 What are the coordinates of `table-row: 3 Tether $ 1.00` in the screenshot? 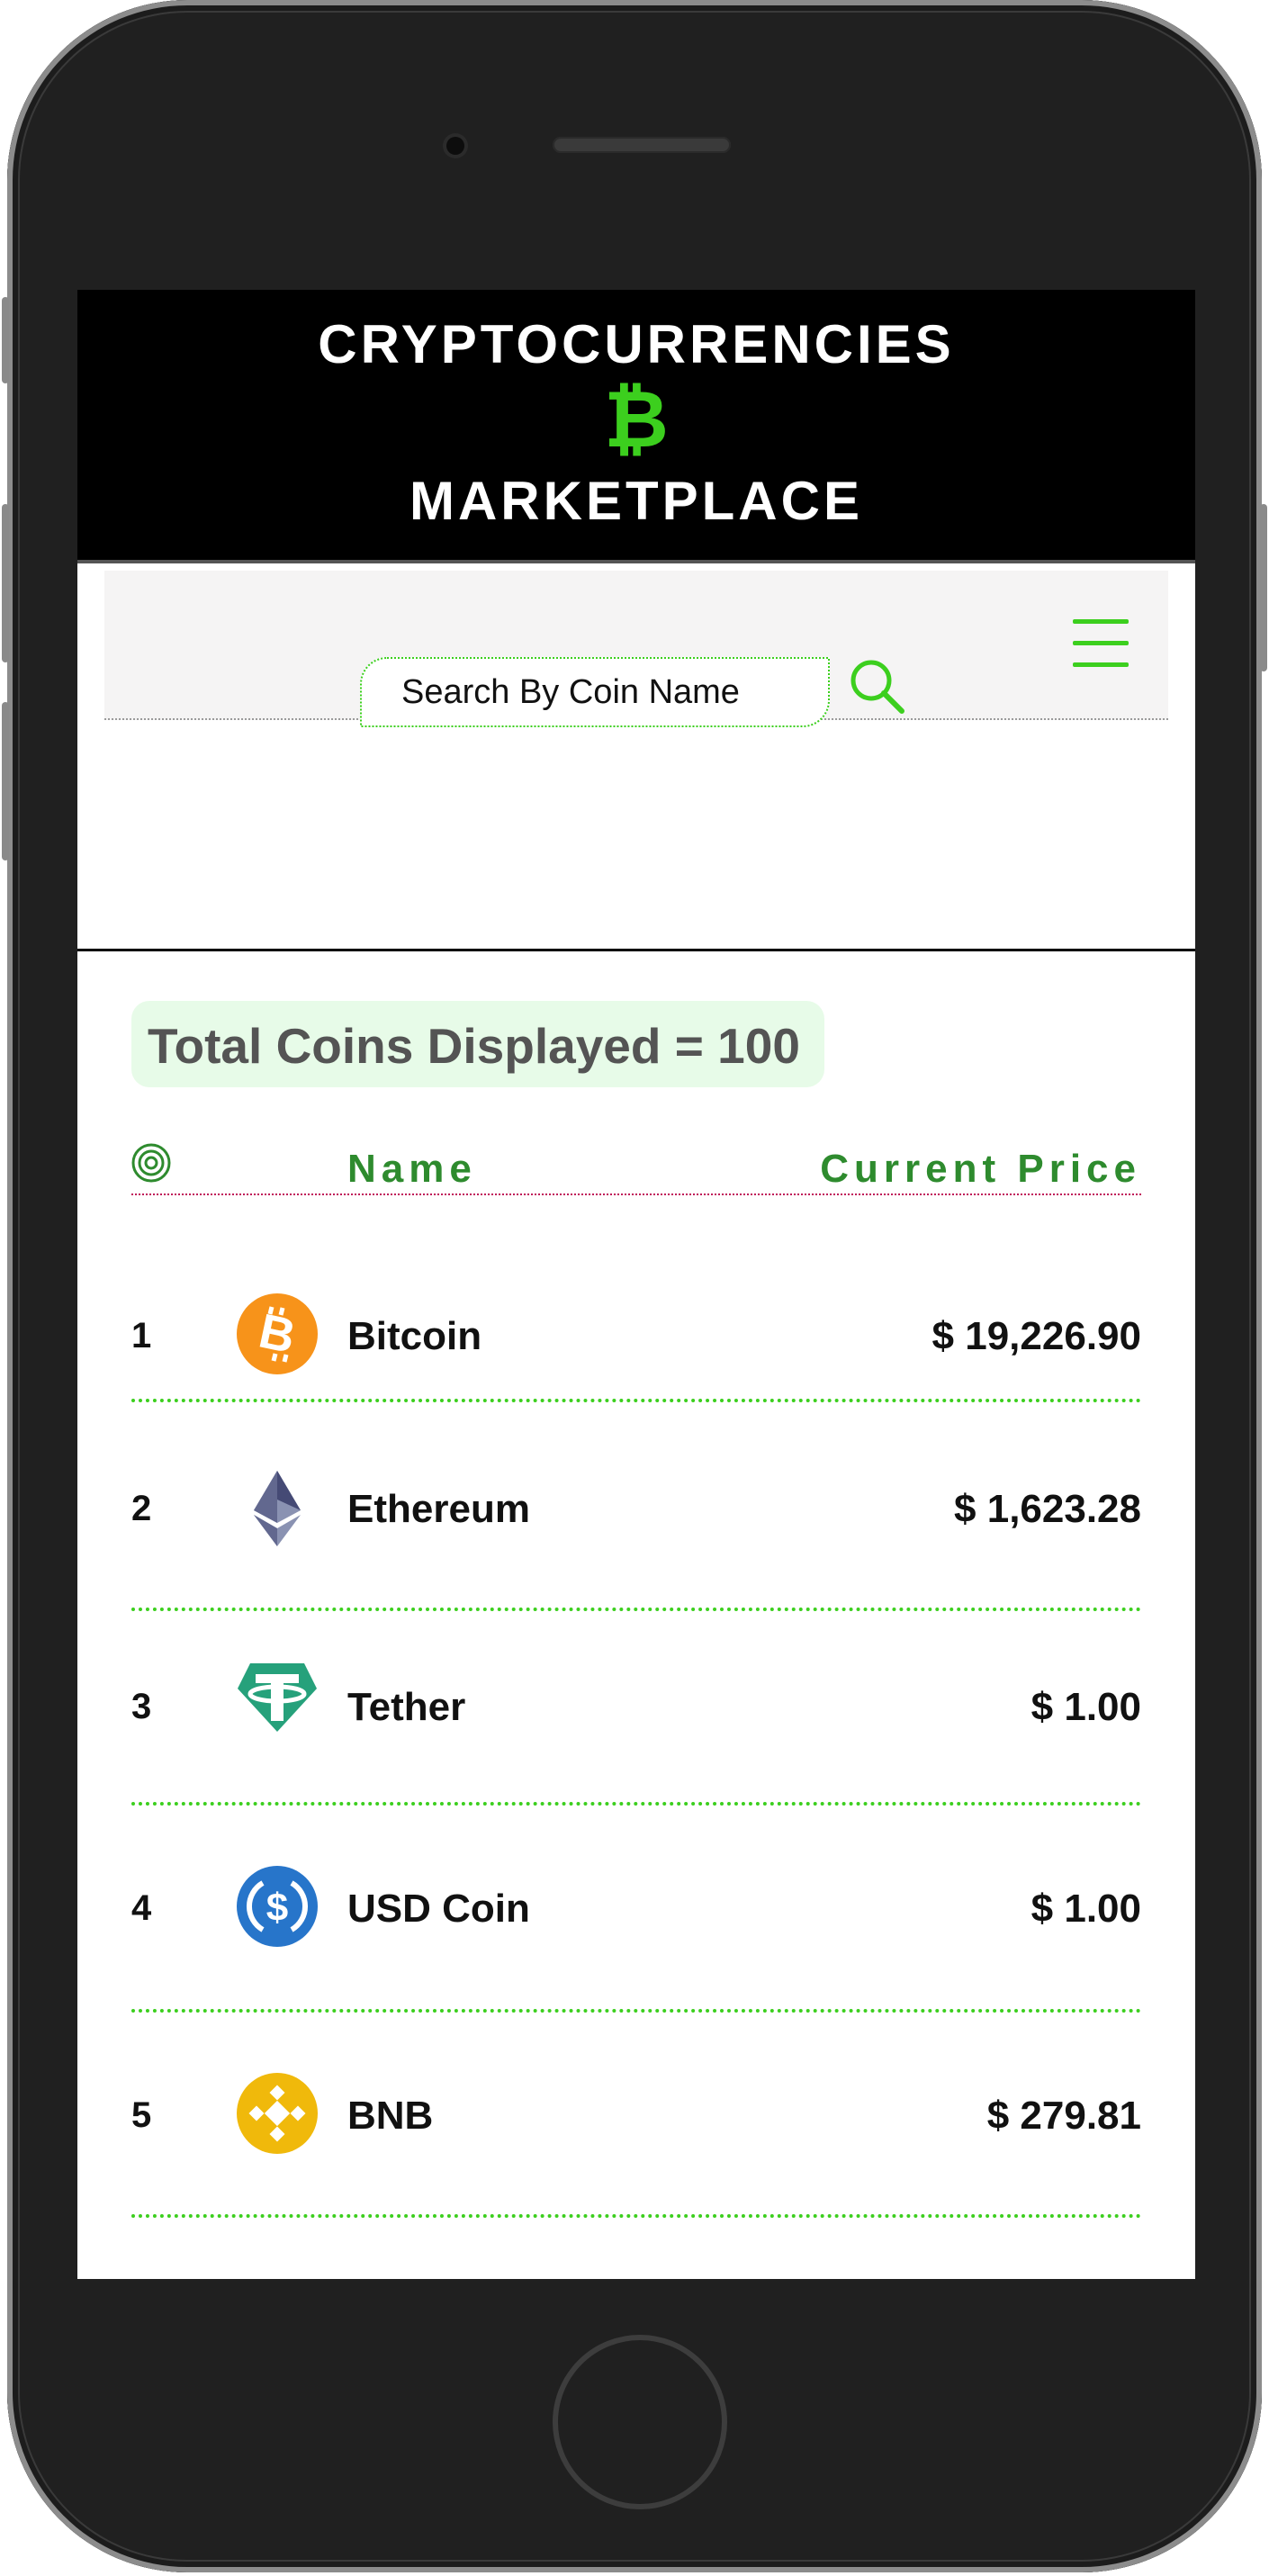 It's located at (636, 1708).